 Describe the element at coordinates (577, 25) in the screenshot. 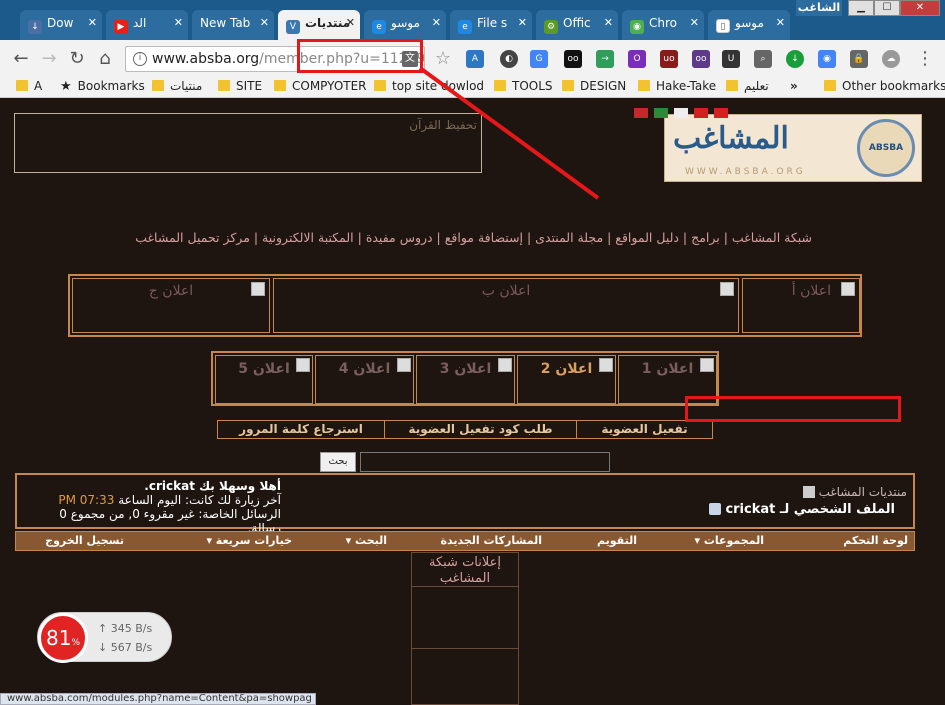

I see `tab-office: ⚙ Offic ✕` at that location.